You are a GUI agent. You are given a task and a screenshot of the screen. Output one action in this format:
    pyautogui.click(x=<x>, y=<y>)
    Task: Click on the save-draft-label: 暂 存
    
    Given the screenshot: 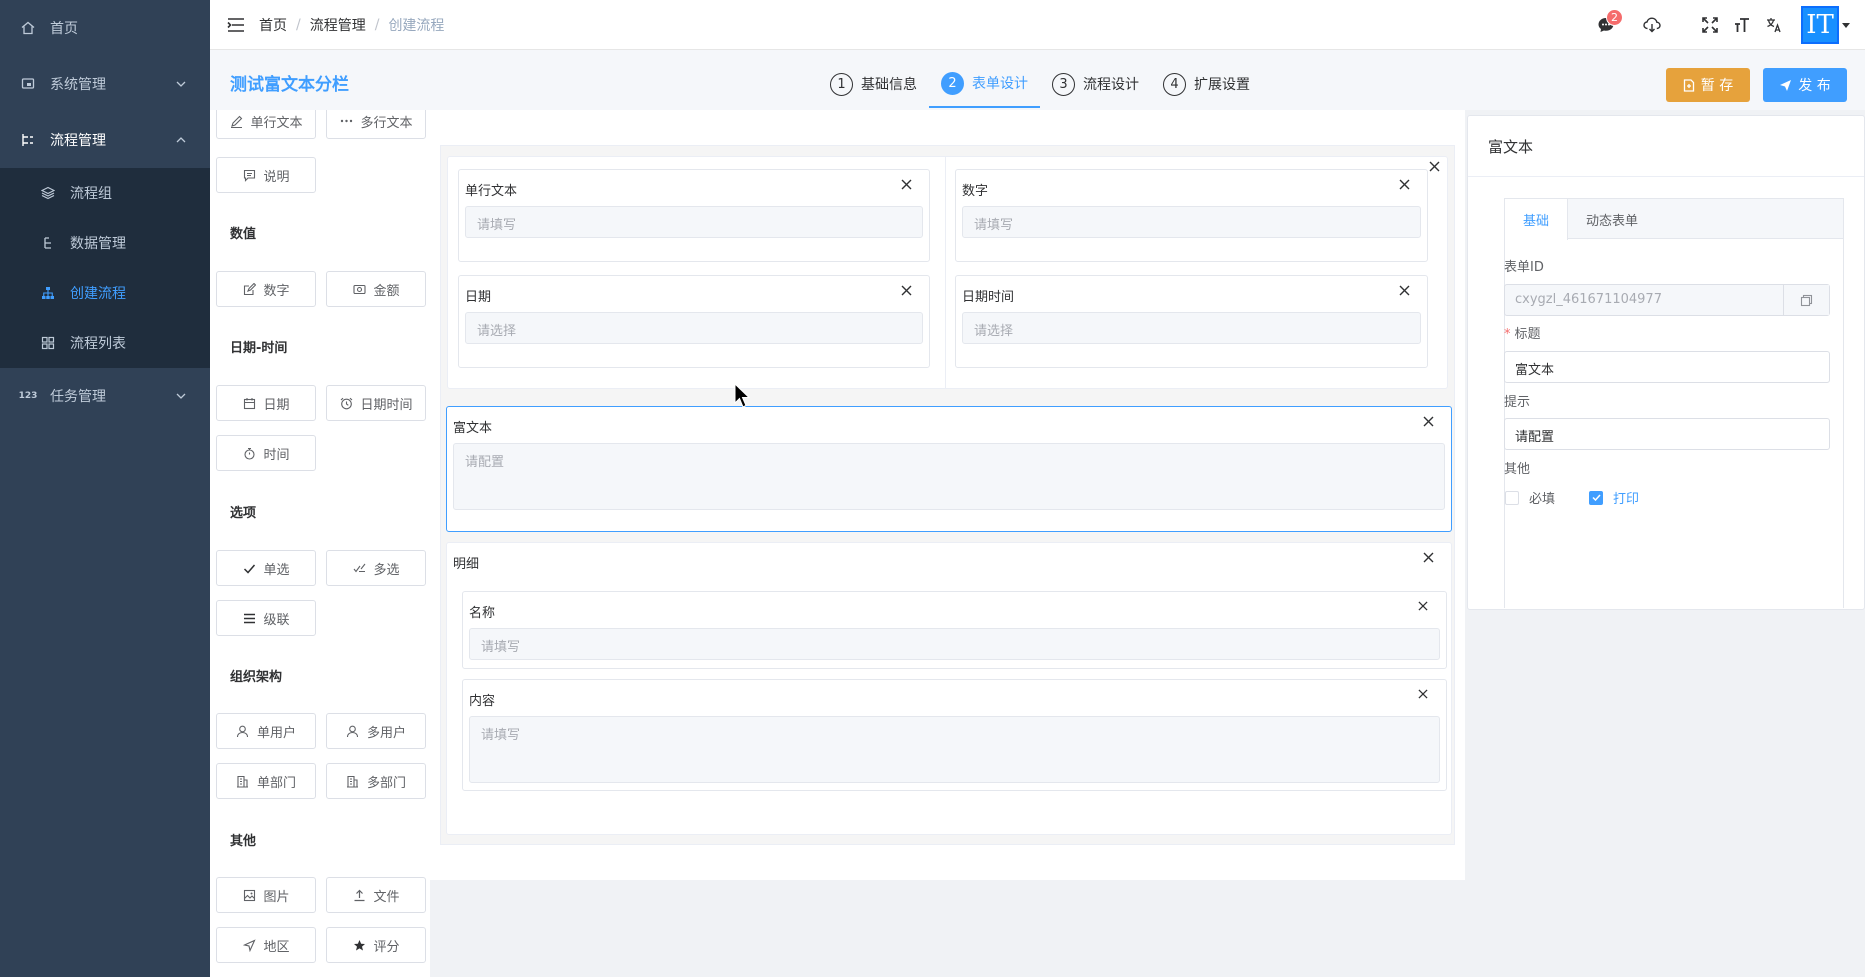 What is the action you would take?
    pyautogui.click(x=1717, y=86)
    